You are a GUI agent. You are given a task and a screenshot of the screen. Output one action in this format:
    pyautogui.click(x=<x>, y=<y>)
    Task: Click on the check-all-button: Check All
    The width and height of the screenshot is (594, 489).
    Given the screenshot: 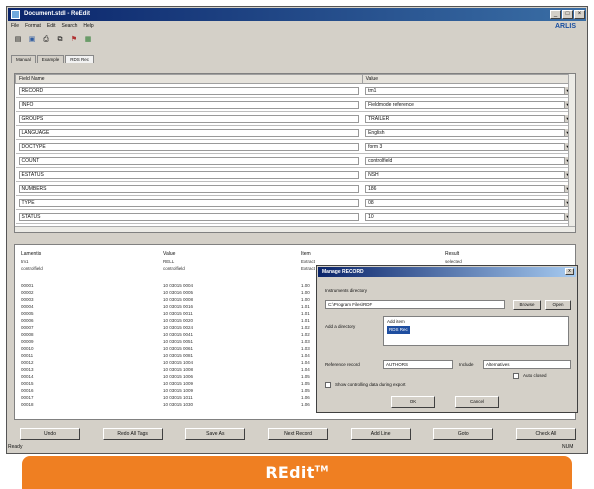 What is the action you would take?
    pyautogui.click(x=545, y=434)
    